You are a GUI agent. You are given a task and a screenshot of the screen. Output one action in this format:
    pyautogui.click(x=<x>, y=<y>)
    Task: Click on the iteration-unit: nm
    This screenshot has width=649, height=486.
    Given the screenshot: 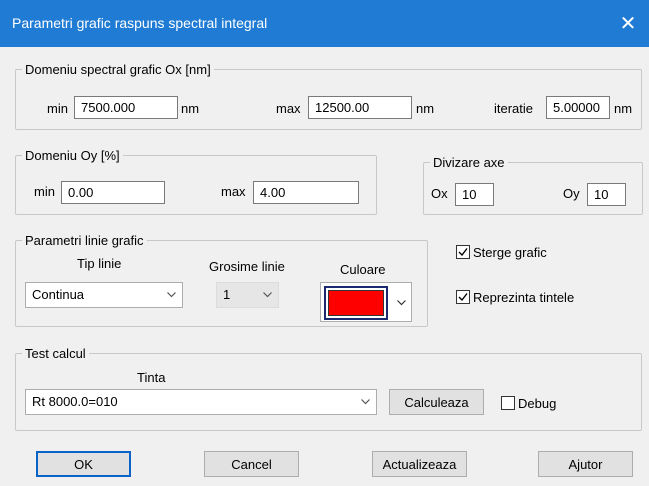 What is the action you would take?
    pyautogui.click(x=623, y=108)
    